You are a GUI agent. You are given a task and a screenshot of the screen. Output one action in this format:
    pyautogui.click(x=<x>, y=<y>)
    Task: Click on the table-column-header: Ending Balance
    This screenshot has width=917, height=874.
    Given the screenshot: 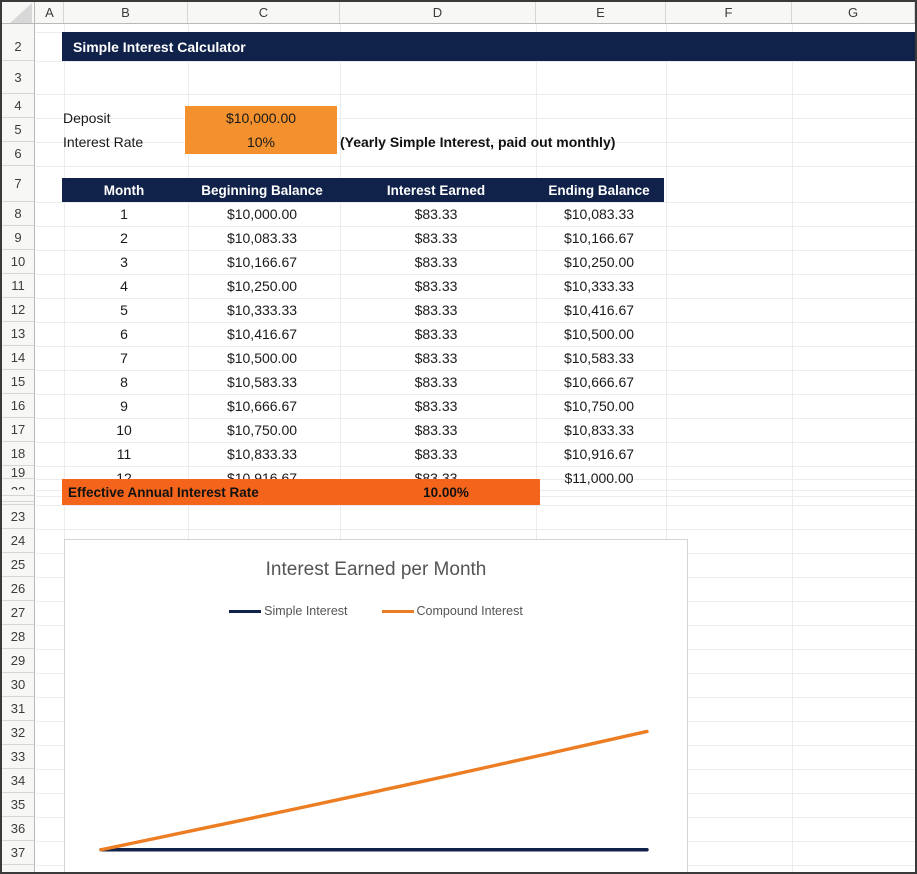 What is the action you would take?
    pyautogui.click(x=599, y=190)
    